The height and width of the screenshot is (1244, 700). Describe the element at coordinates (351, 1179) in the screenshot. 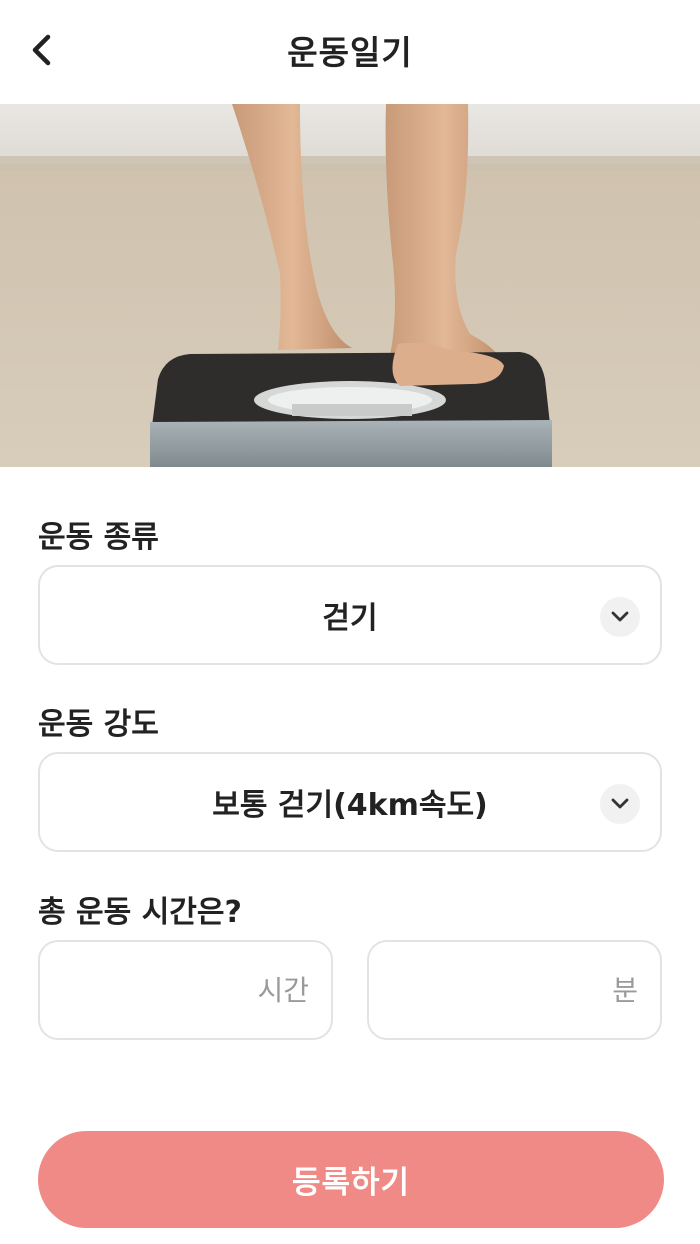

I see `submit-button: 등록하기` at that location.